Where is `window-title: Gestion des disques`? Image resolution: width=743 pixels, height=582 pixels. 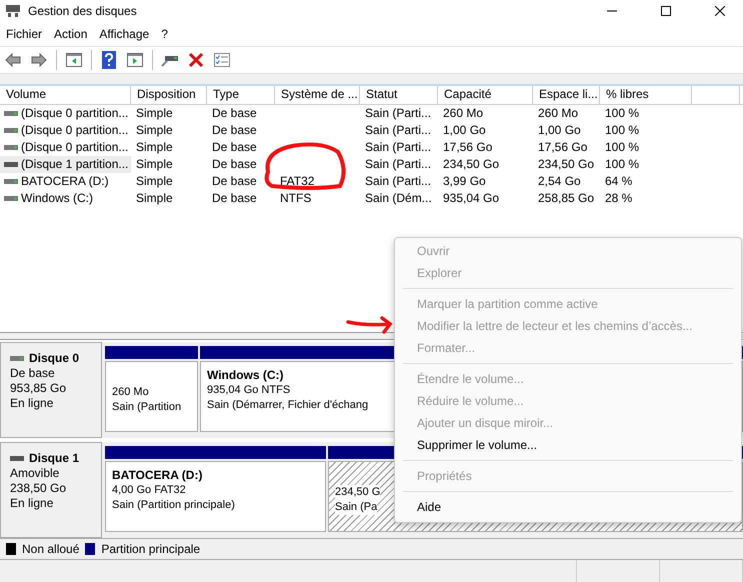 window-title: Gestion des disques is located at coordinates (83, 11).